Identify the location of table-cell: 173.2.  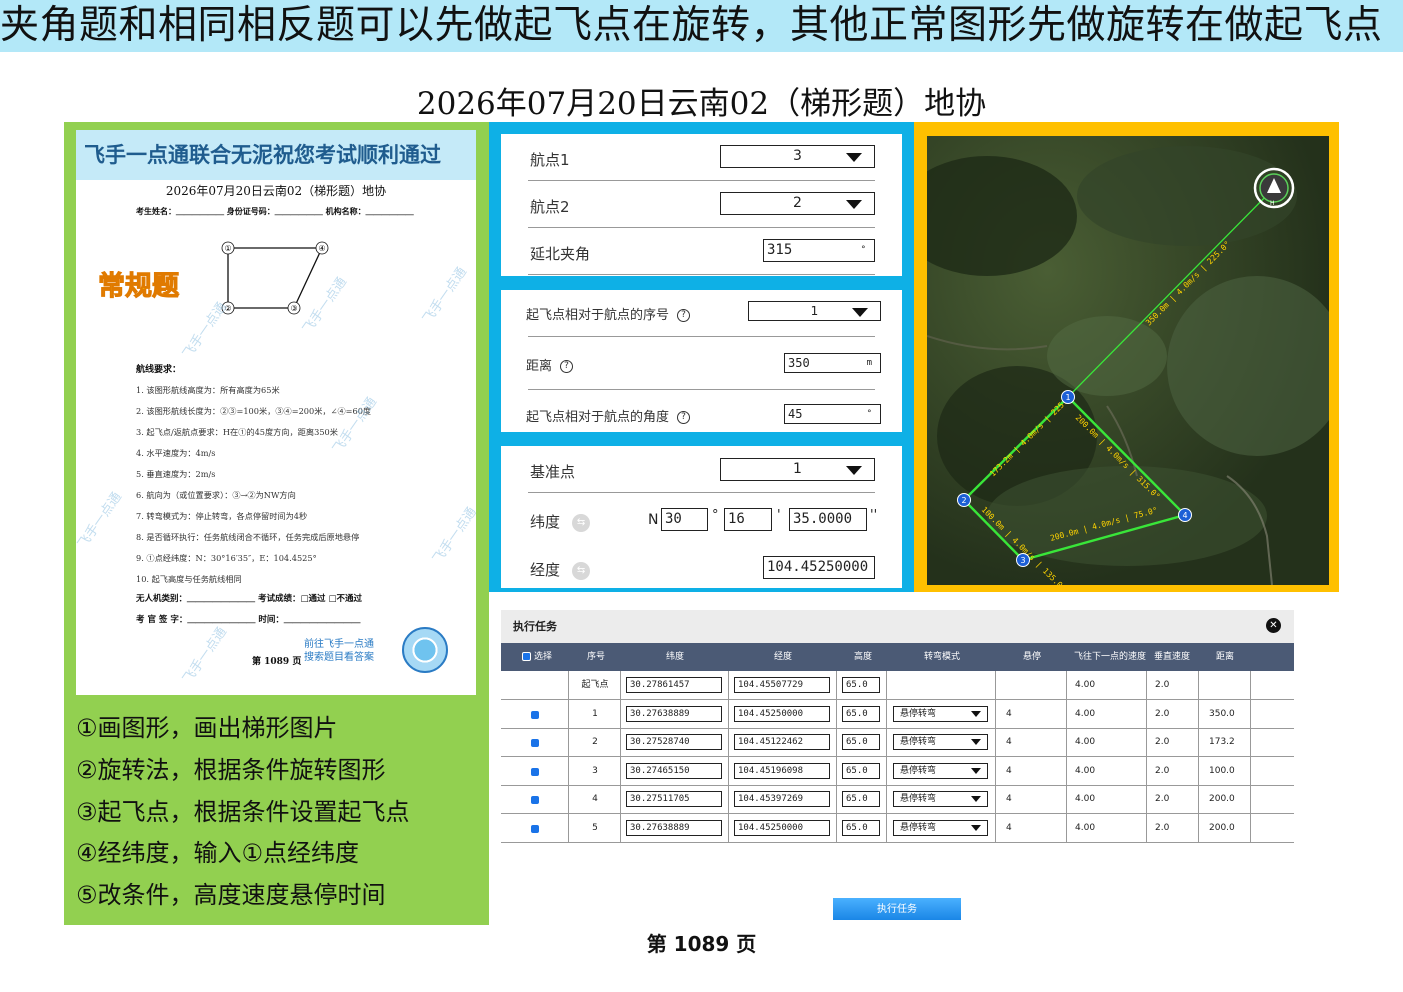
(1225, 742).